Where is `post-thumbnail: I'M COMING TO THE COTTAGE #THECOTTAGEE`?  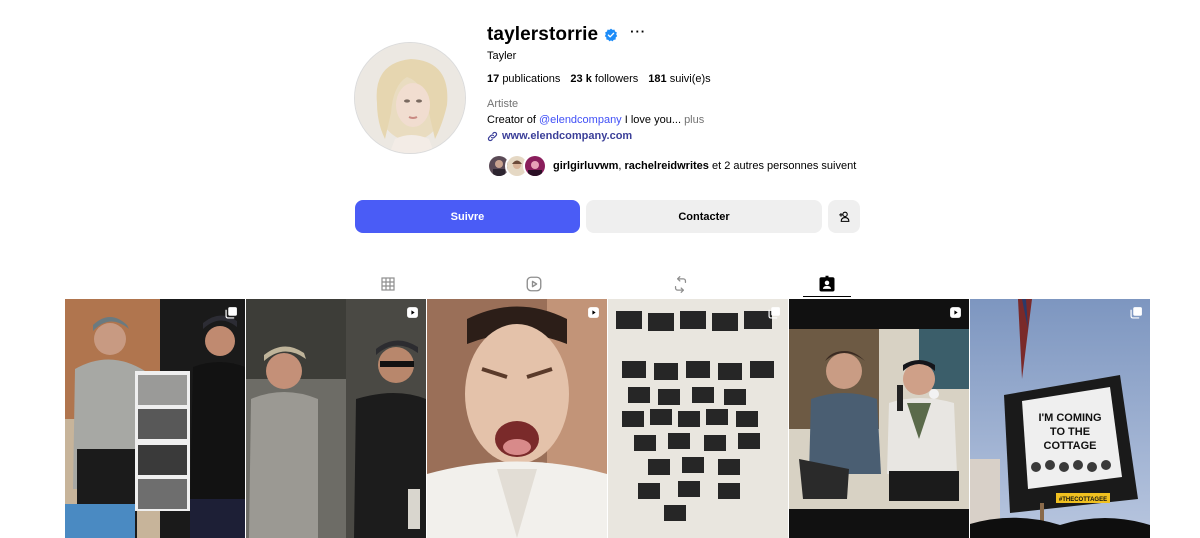
post-thumbnail: I'M COMING TO THE COTTAGE #THECOTTAGEE is located at coordinates (1060, 418).